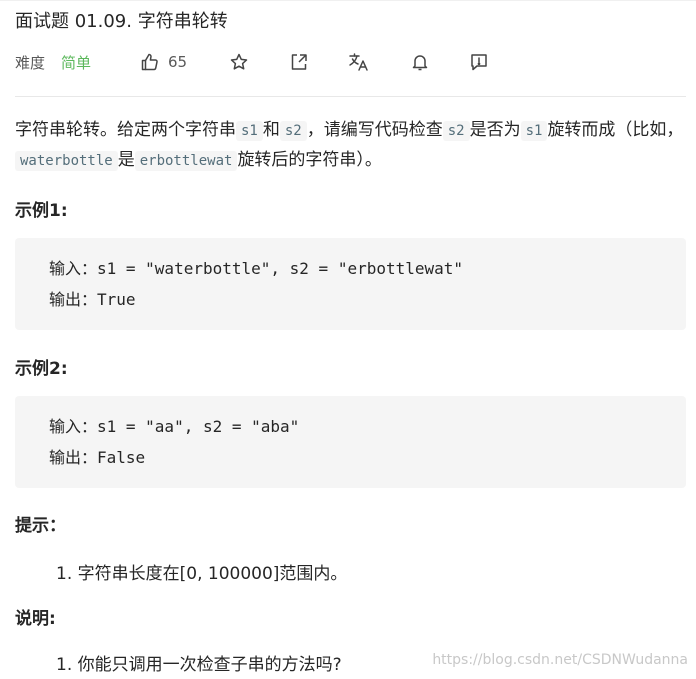 The width and height of the screenshot is (696, 679). I want to click on example-2-heading: 示例2:, so click(41, 369).